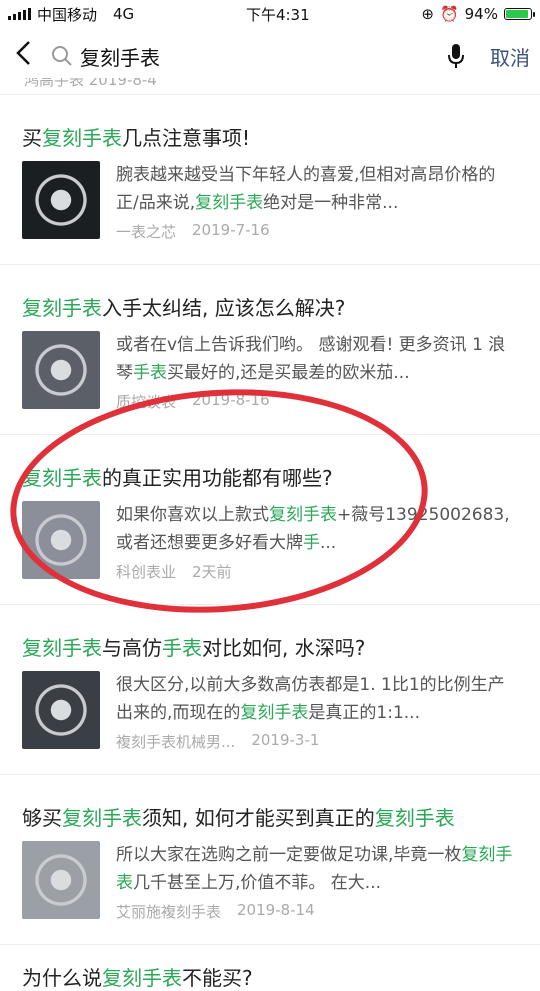 The height and width of the screenshot is (991, 540). What do you see at coordinates (284, 648) in the screenshot?
I see `text-segment: 对比如何, 水深吗?` at bounding box center [284, 648].